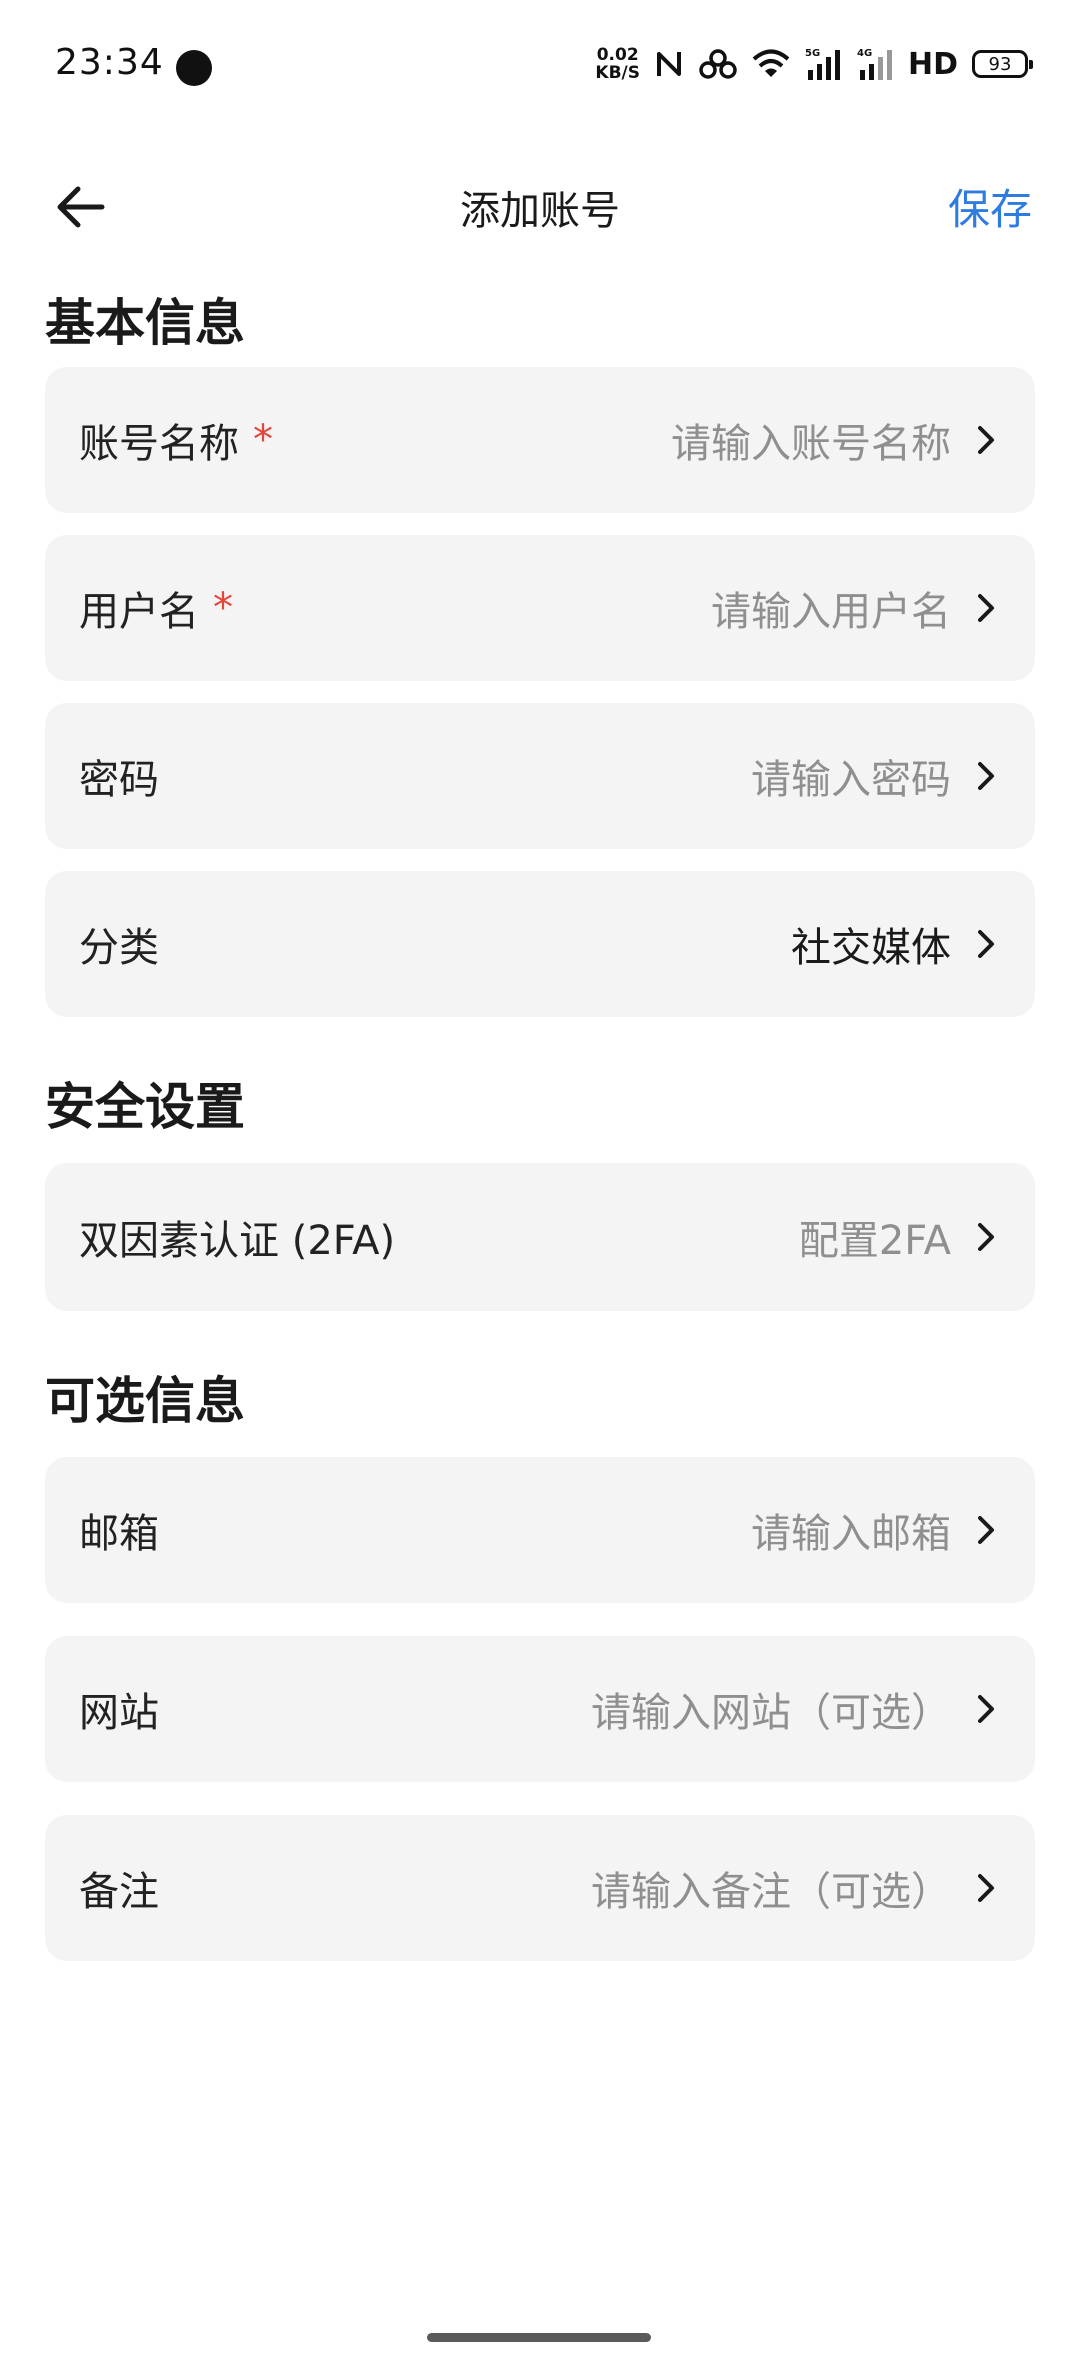 This screenshot has width=1080, height=2375. I want to click on twofa-field: 双因素认证 (2FA) 配置2FA, so click(540, 1237).